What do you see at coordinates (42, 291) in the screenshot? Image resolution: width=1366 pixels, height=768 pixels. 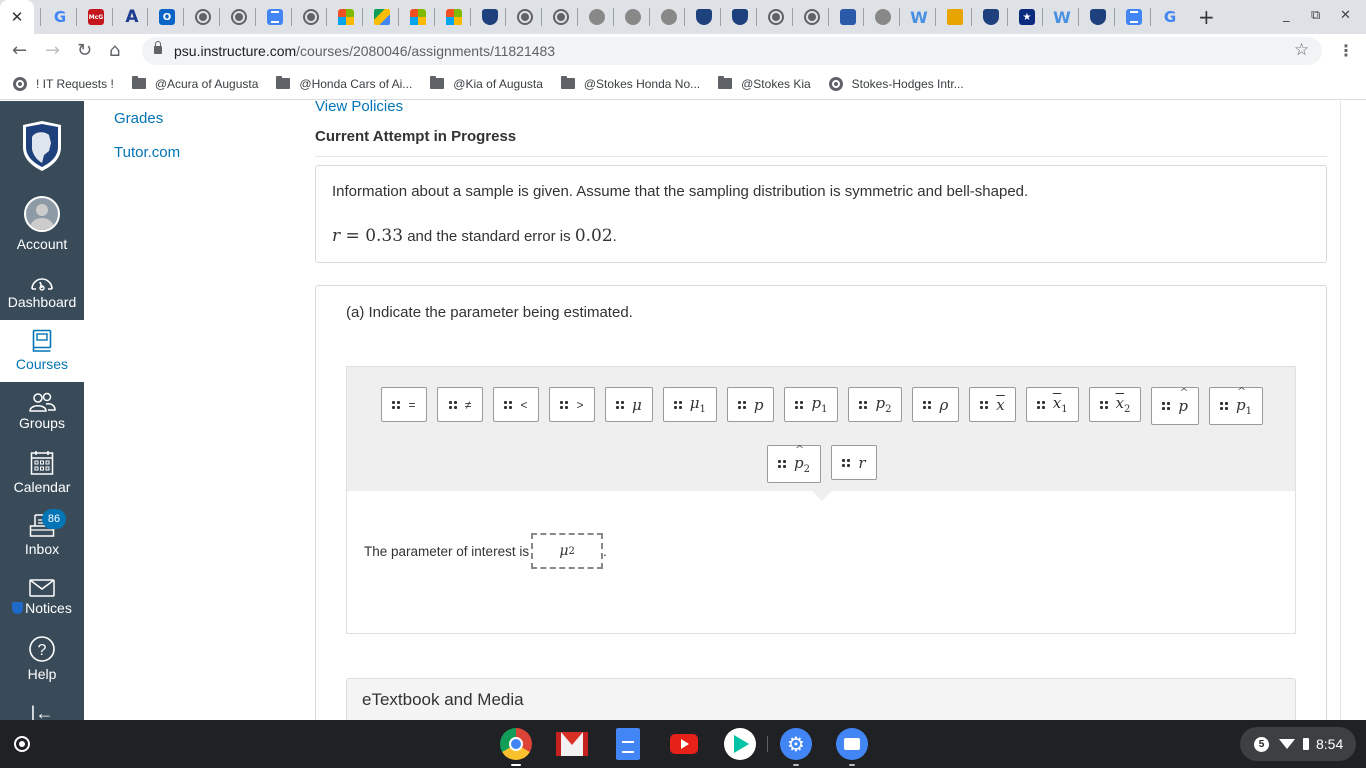 I see `global-nav-dashboard: Dashboard` at bounding box center [42, 291].